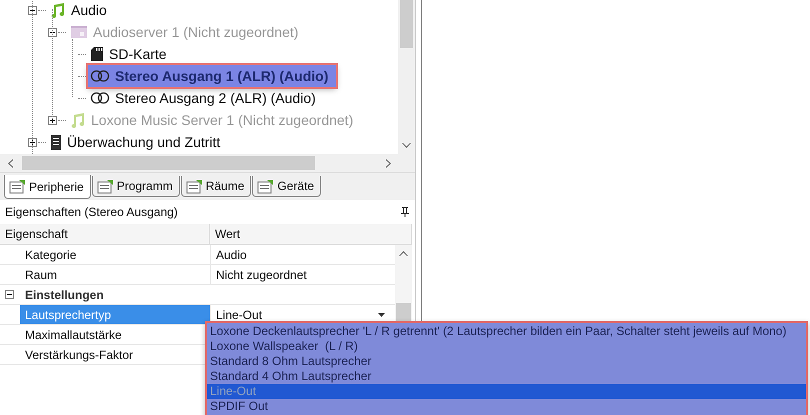 This screenshot has height=415, width=810. I want to click on scroll-right-icon, so click(388, 163).